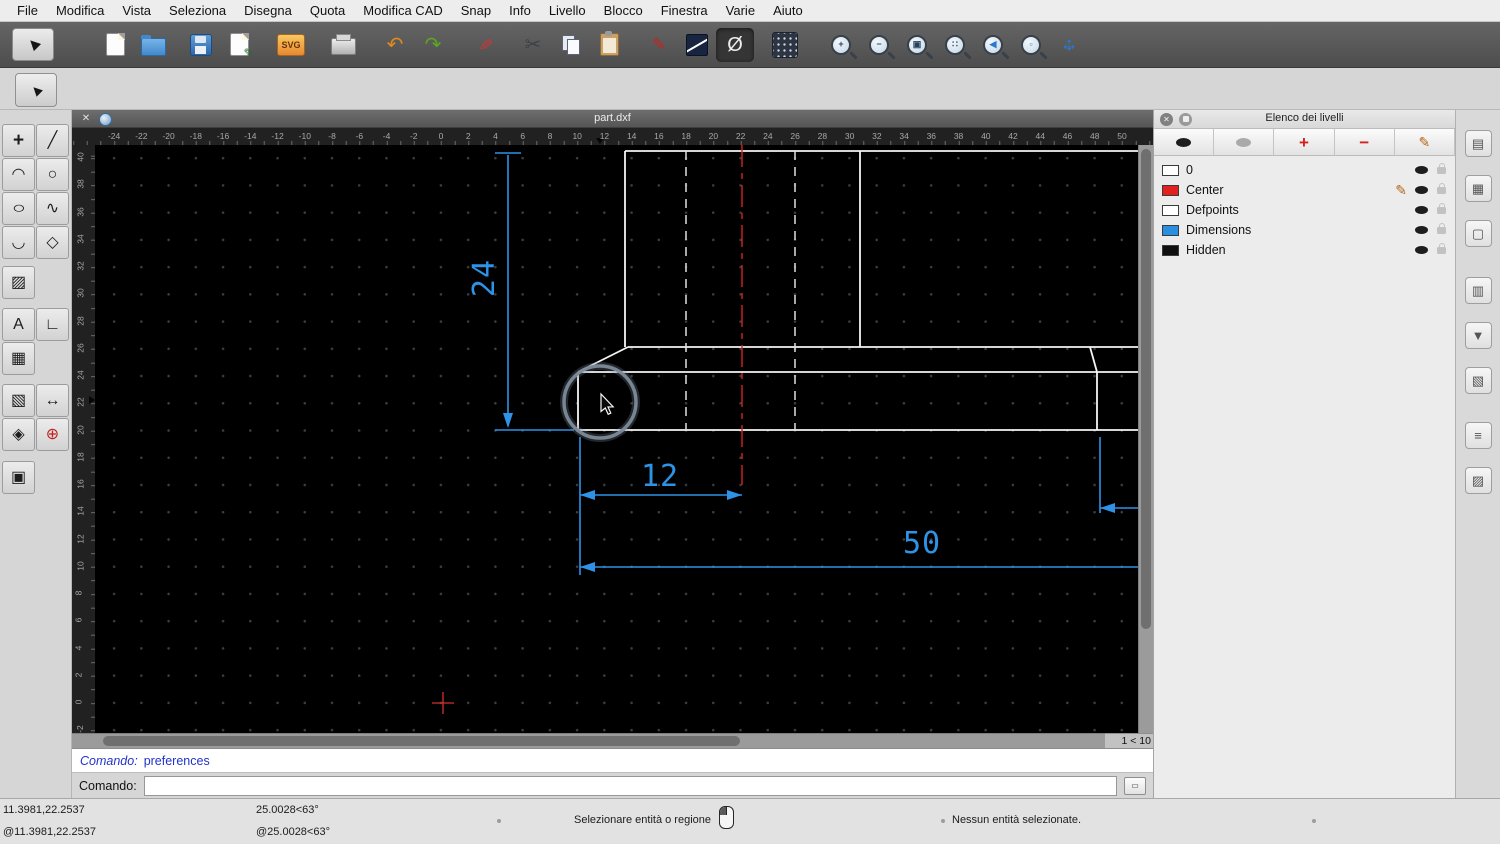 The width and height of the screenshot is (1500, 844). What do you see at coordinates (571, 45) in the screenshot?
I see `copy-button` at bounding box center [571, 45].